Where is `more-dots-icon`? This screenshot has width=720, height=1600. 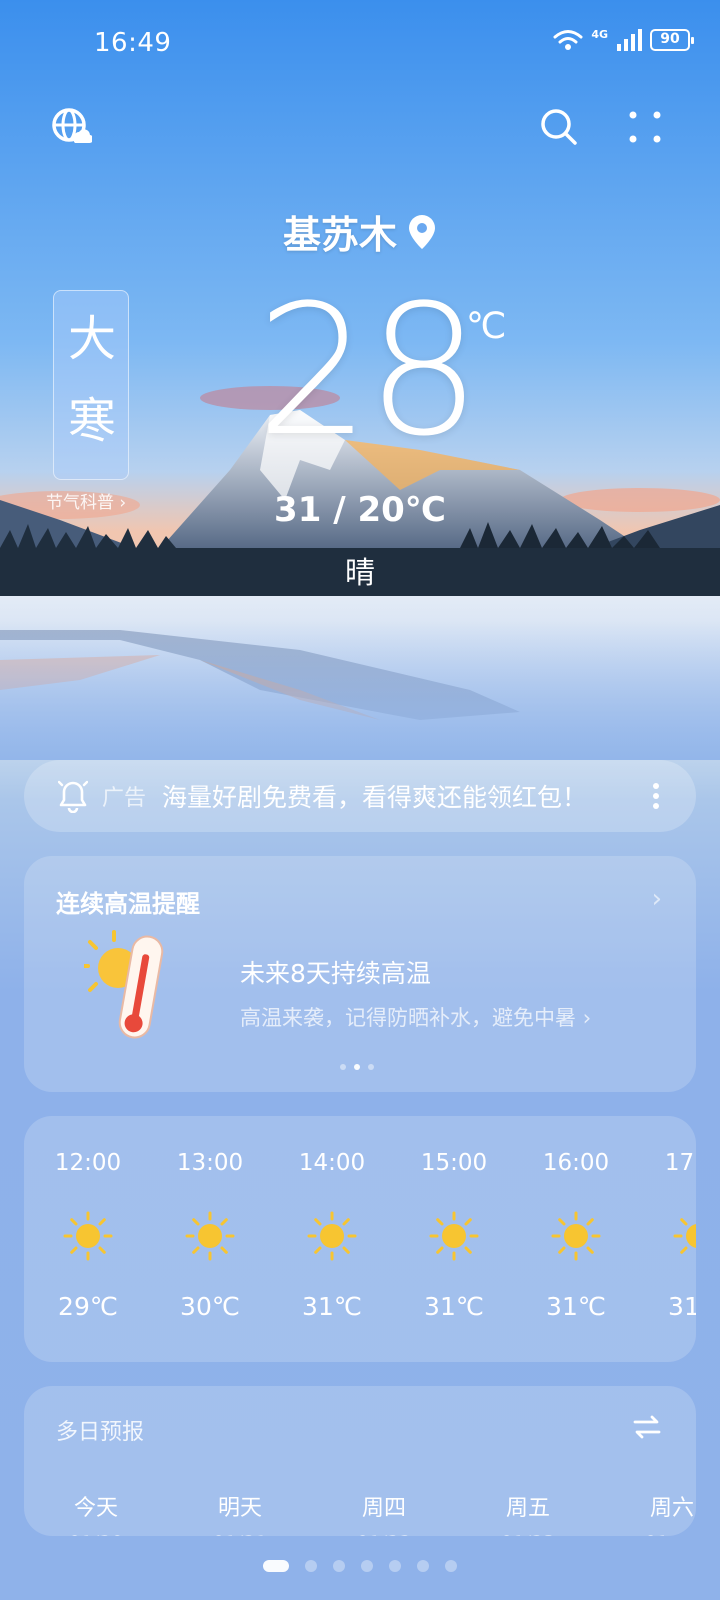
more-dots-icon is located at coordinates (645, 127).